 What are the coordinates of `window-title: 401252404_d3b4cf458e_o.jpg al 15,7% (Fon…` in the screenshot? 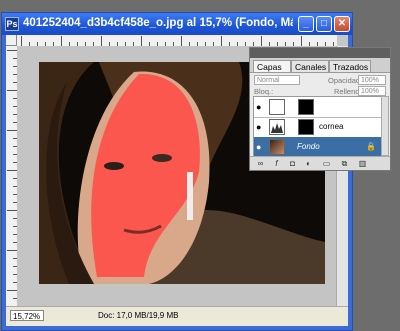 It's located at (158, 23).